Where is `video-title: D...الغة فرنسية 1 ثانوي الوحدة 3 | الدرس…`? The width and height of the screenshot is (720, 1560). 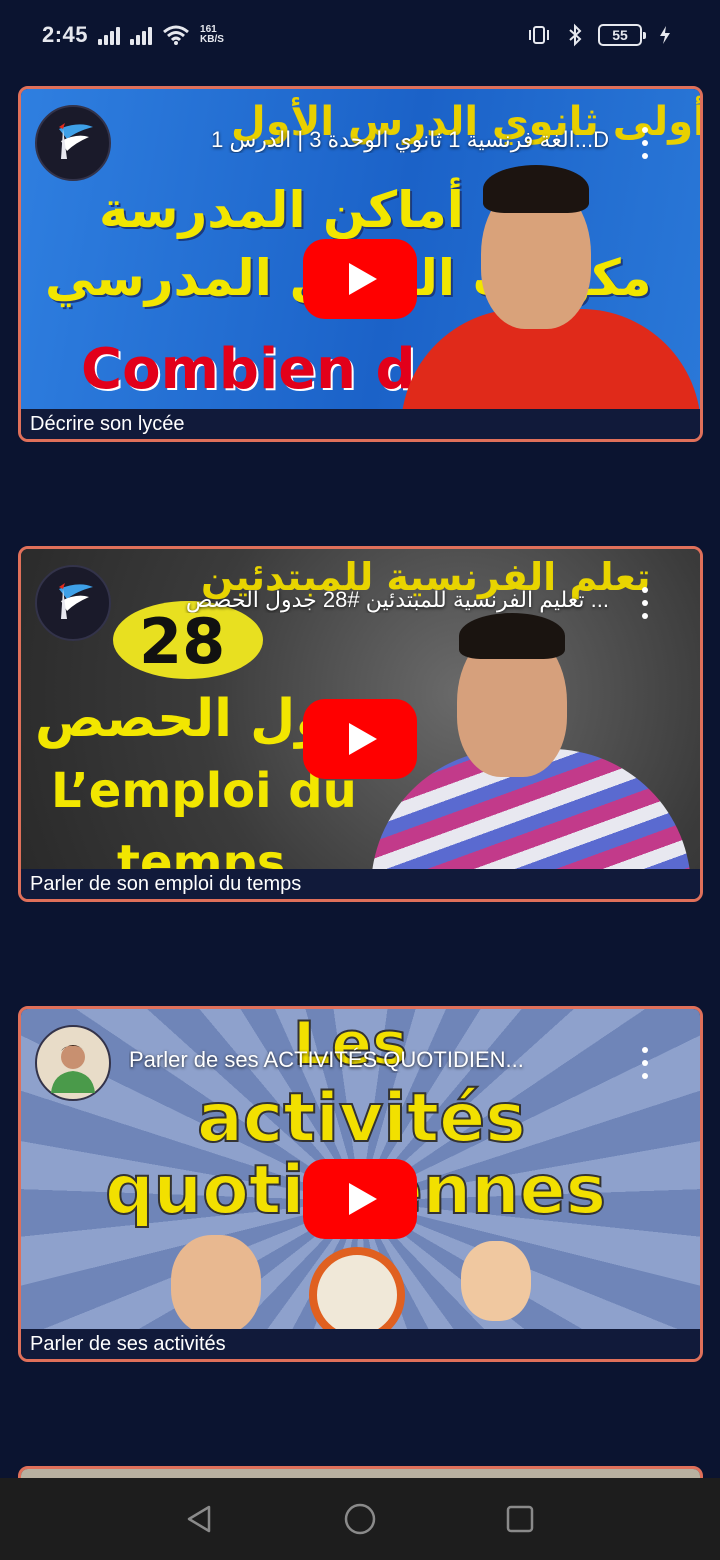 video-title: D...الغة فرنسية 1 ثانوي الوحدة 3 | الدرس… is located at coordinates (369, 140).